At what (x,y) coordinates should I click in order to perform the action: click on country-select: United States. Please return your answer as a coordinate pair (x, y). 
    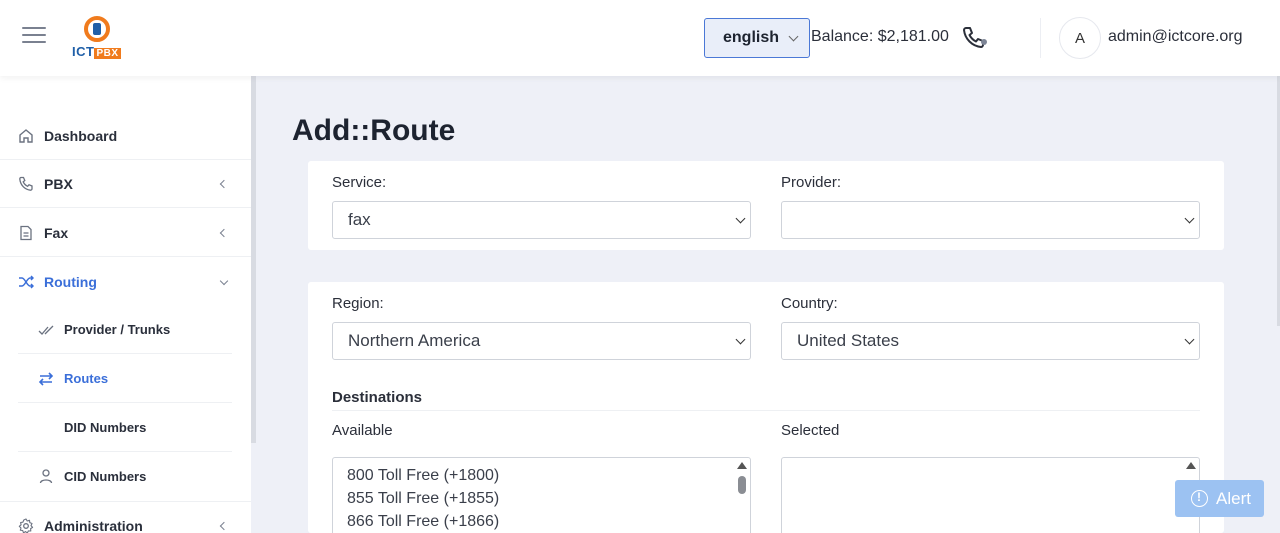
    Looking at the image, I should click on (990, 341).